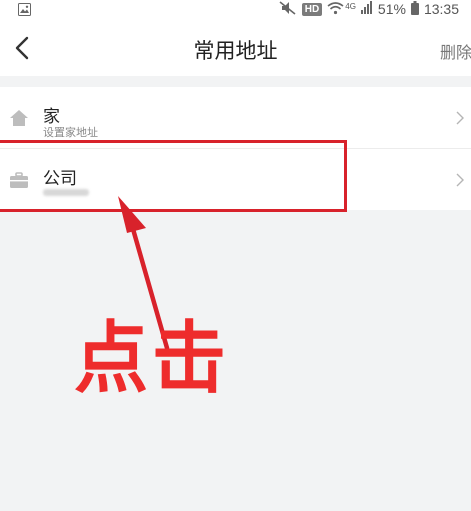 The image size is (471, 511). I want to click on top-nav-bar: 常用地址 删除, so click(235, 47).